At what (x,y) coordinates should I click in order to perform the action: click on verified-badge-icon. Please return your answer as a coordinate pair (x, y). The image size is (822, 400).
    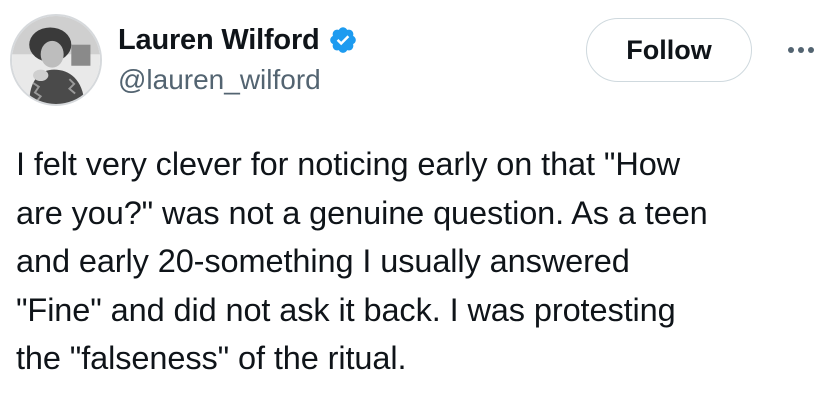
    Looking at the image, I should click on (343, 40).